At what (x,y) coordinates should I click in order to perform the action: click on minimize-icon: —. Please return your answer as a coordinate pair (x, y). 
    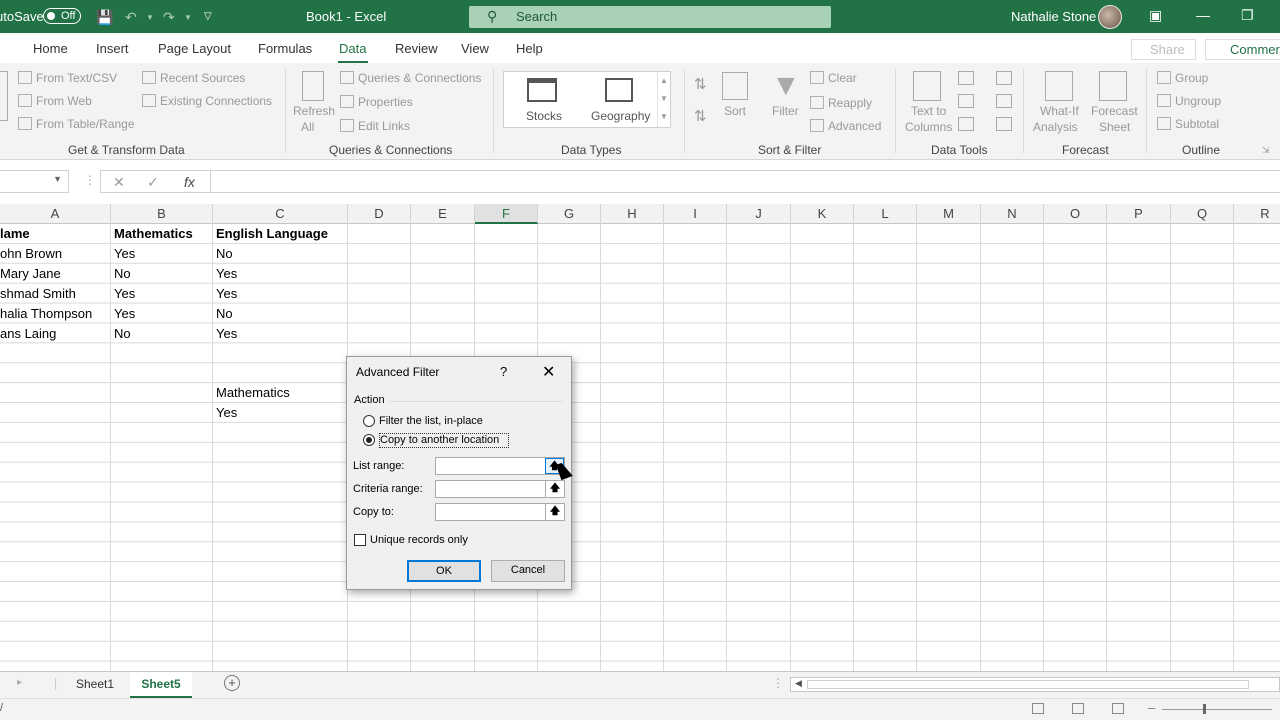
    Looking at the image, I should click on (1203, 15).